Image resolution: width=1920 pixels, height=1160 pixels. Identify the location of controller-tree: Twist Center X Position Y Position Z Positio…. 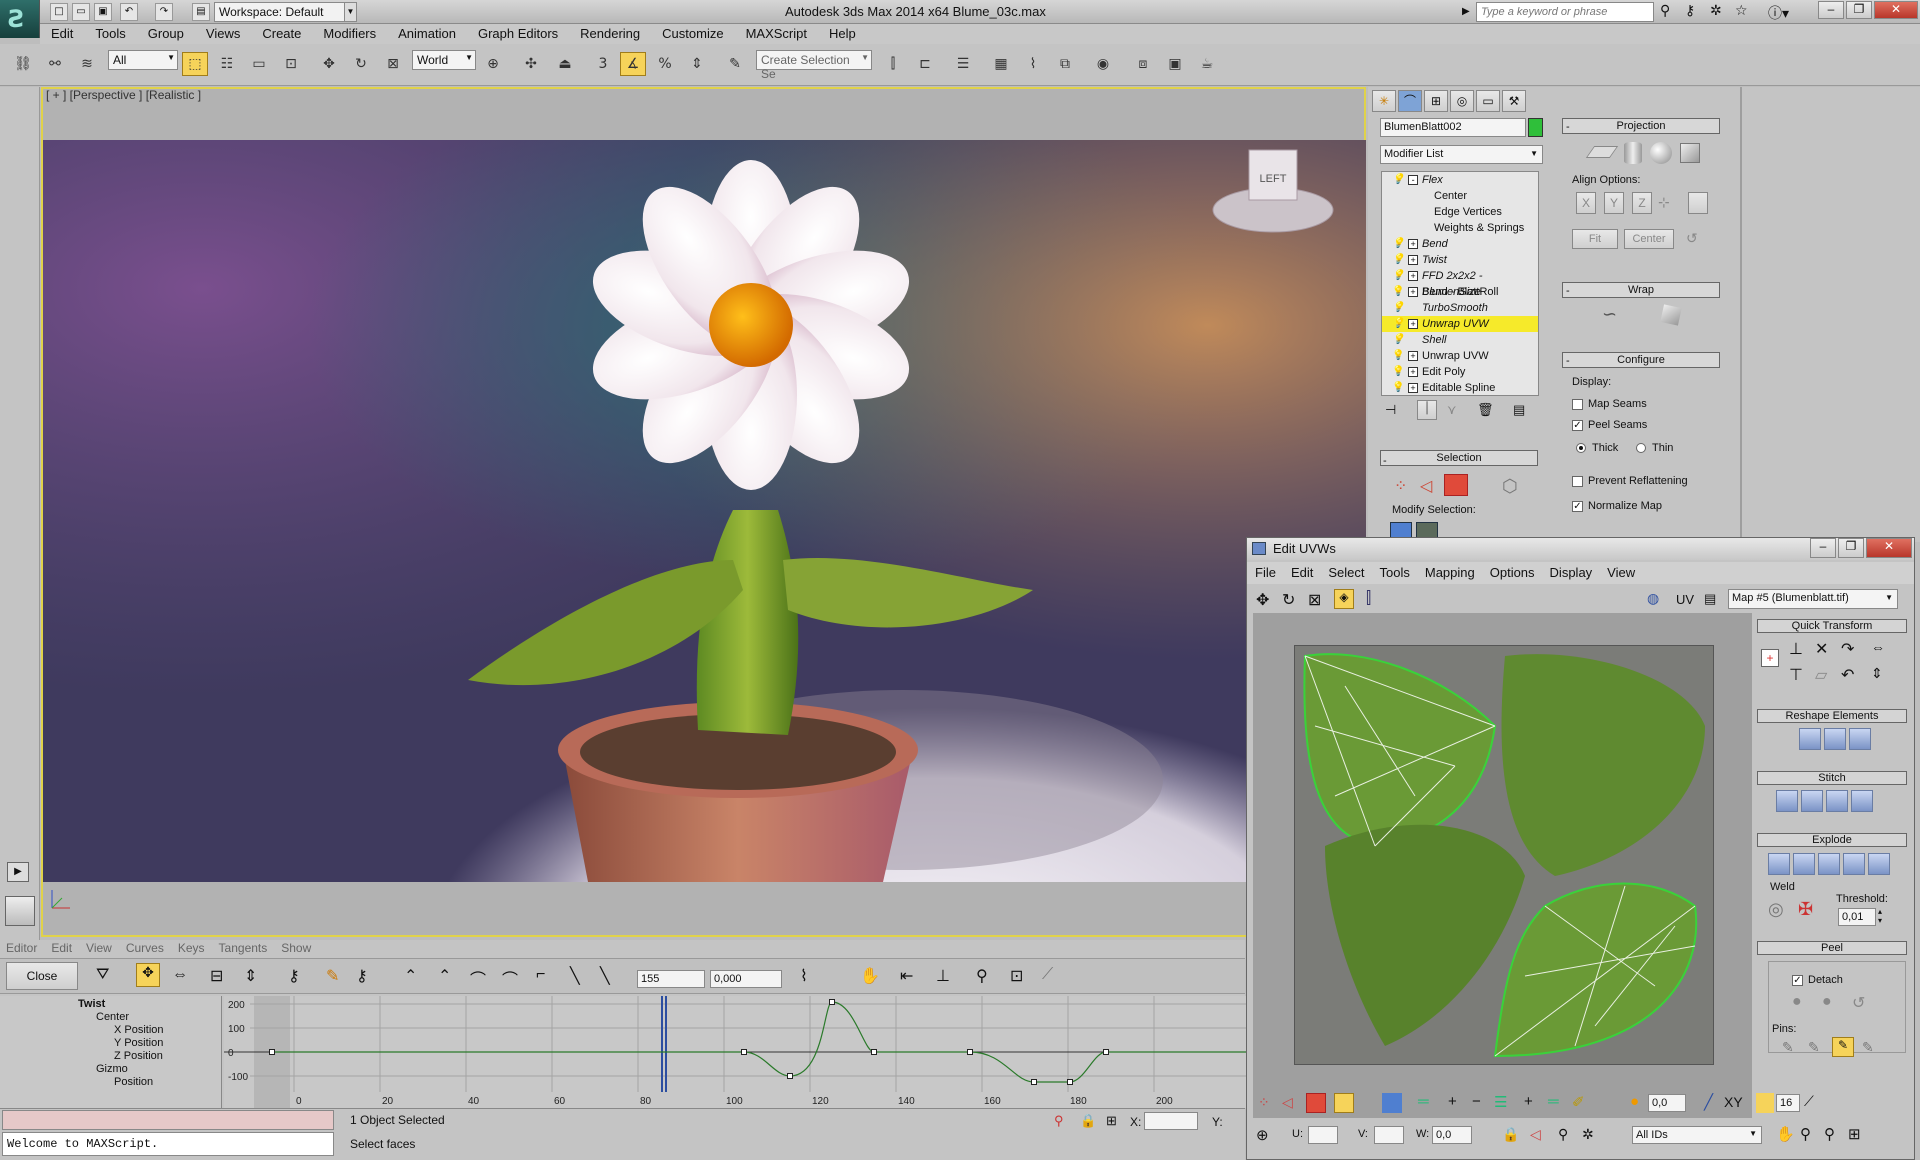
(111, 1052).